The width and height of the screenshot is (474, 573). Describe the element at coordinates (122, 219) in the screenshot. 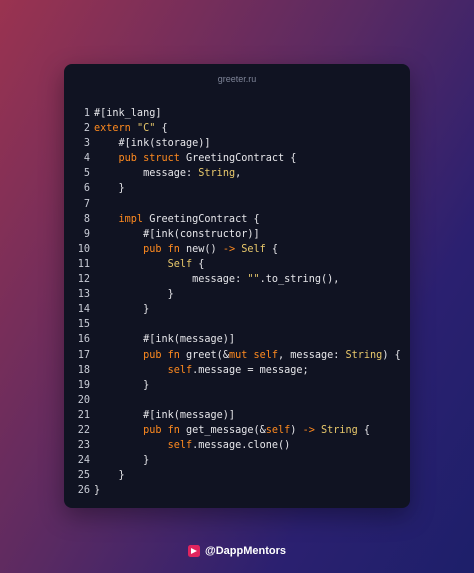

I see `code-token: impl` at that location.